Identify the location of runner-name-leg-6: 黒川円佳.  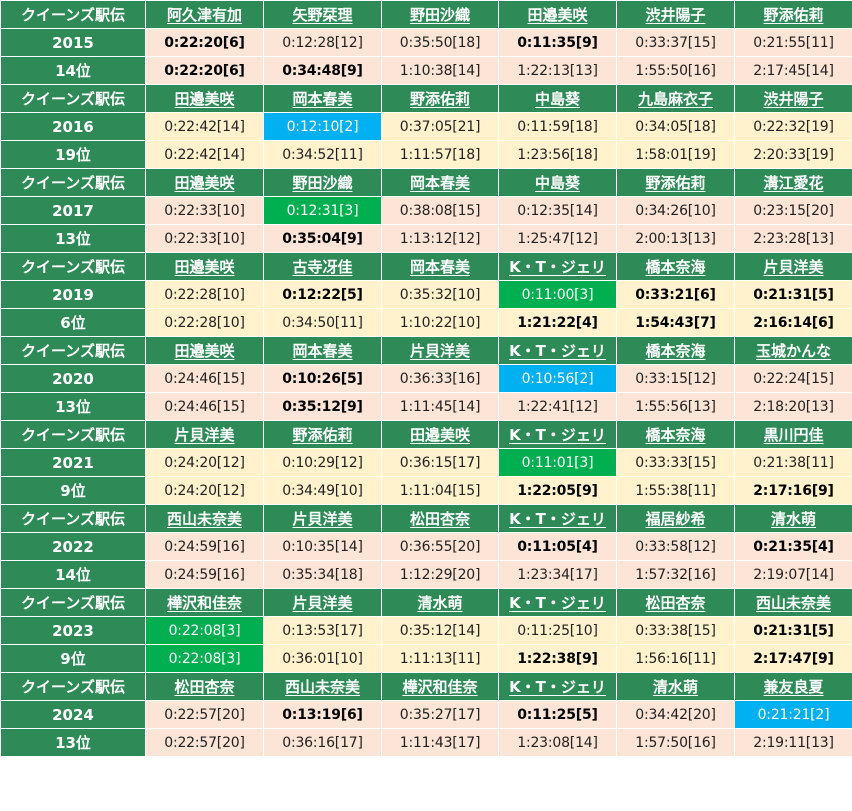
(793, 434).